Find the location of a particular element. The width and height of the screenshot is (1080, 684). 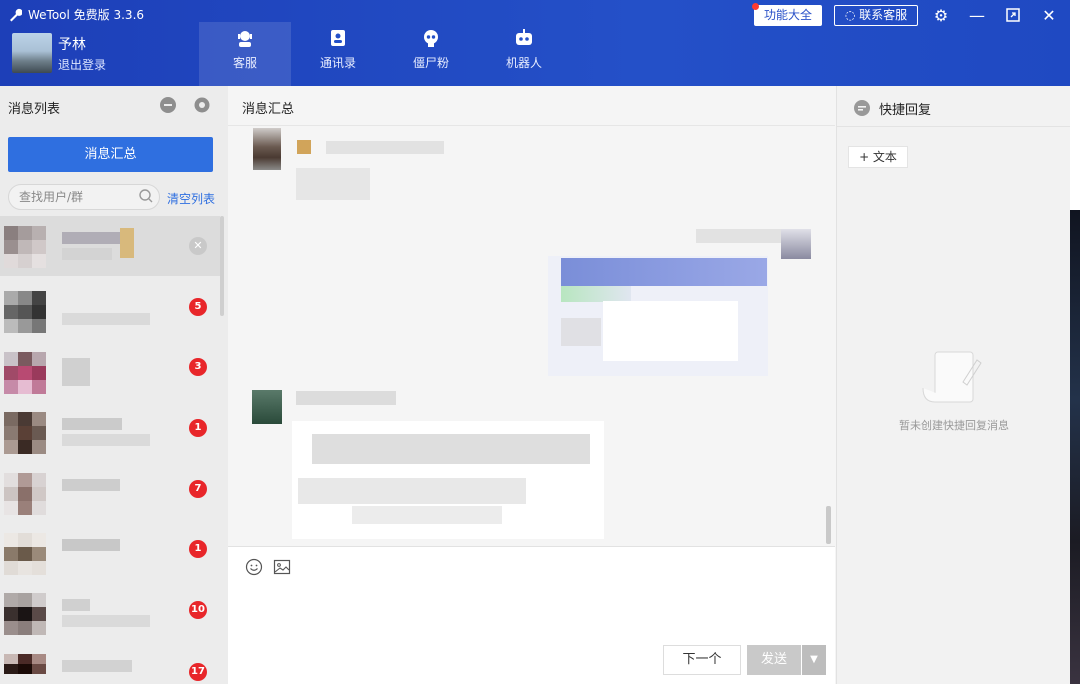

unread-badge: 3 is located at coordinates (198, 367).